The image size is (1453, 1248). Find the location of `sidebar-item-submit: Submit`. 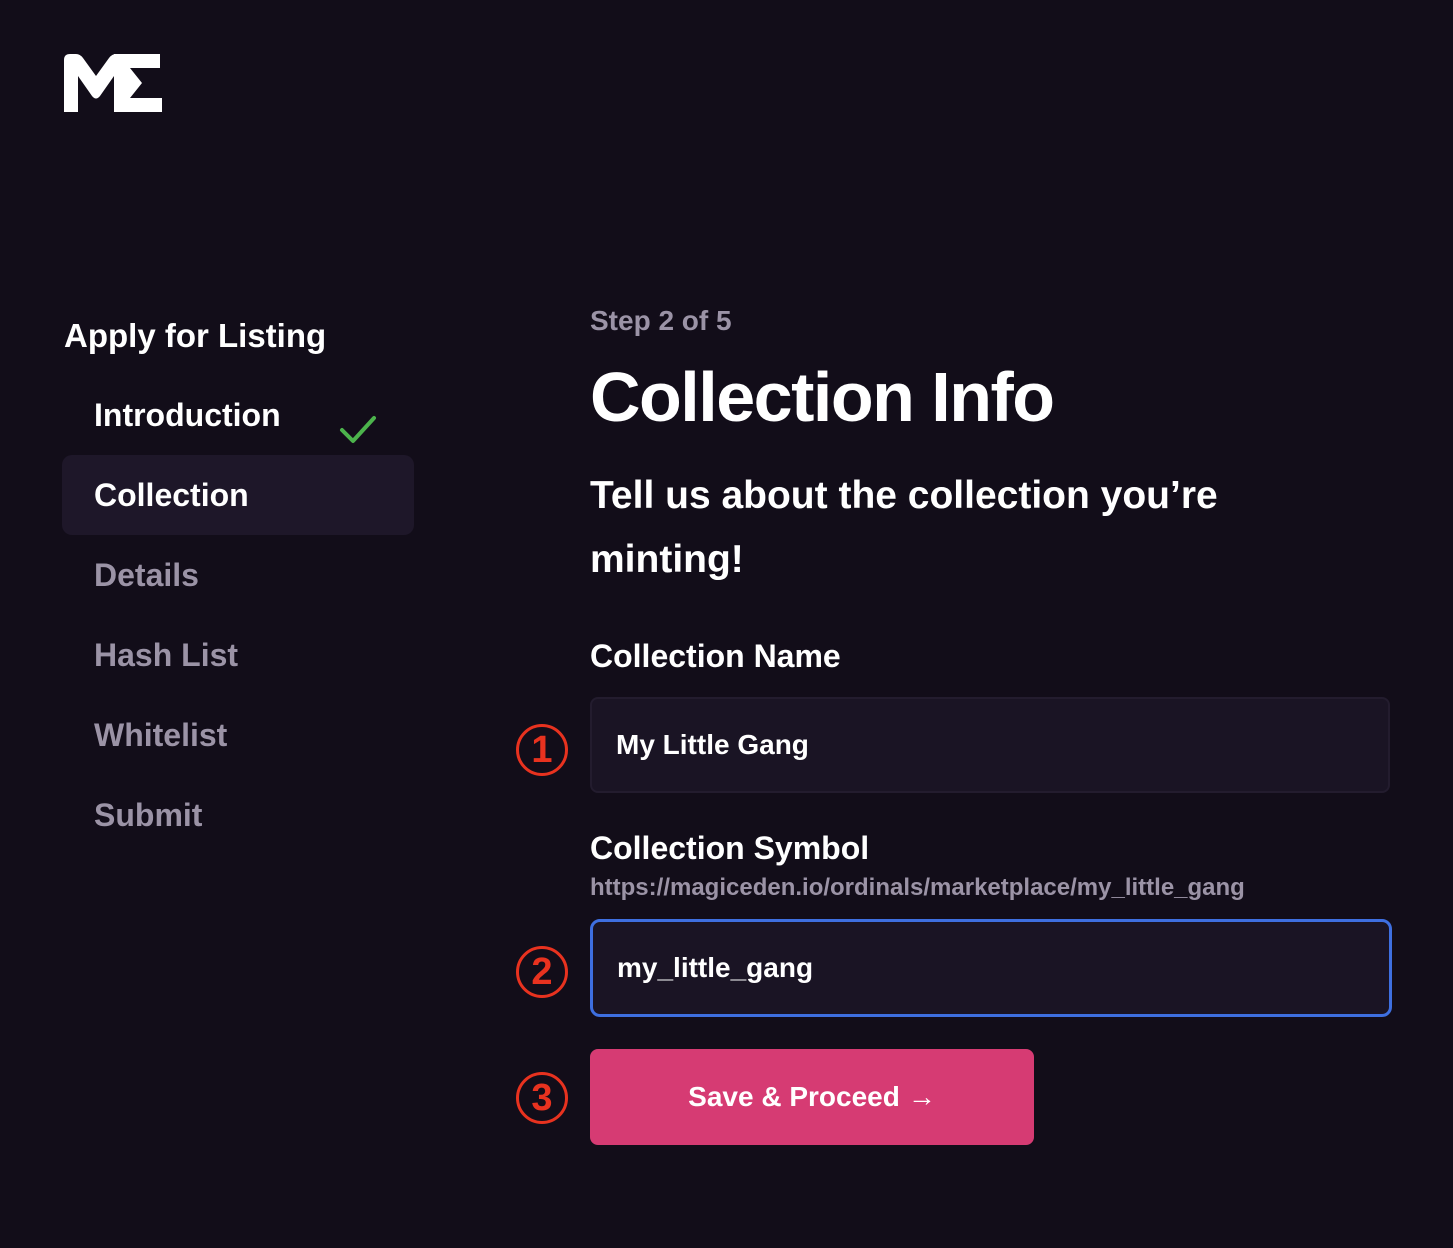

sidebar-item-submit: Submit is located at coordinates (238, 815).